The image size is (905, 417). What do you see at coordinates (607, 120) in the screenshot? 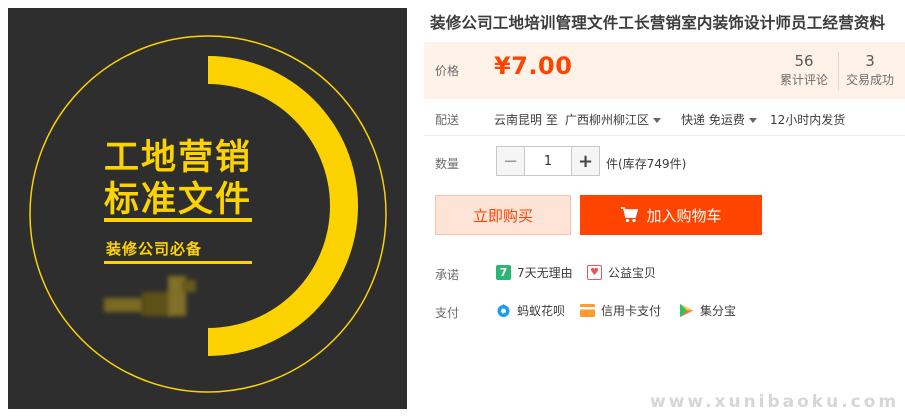
I see `shipping-destination: 广西柳州柳江区` at bounding box center [607, 120].